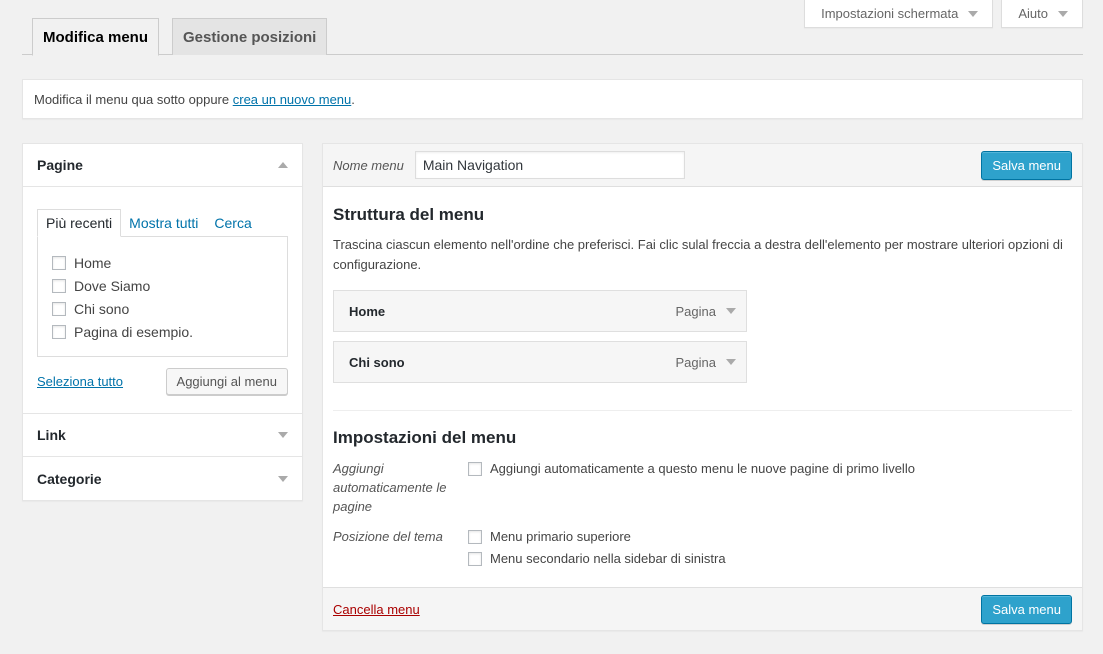  I want to click on location-primary-label: Menu primario superiore, so click(560, 536).